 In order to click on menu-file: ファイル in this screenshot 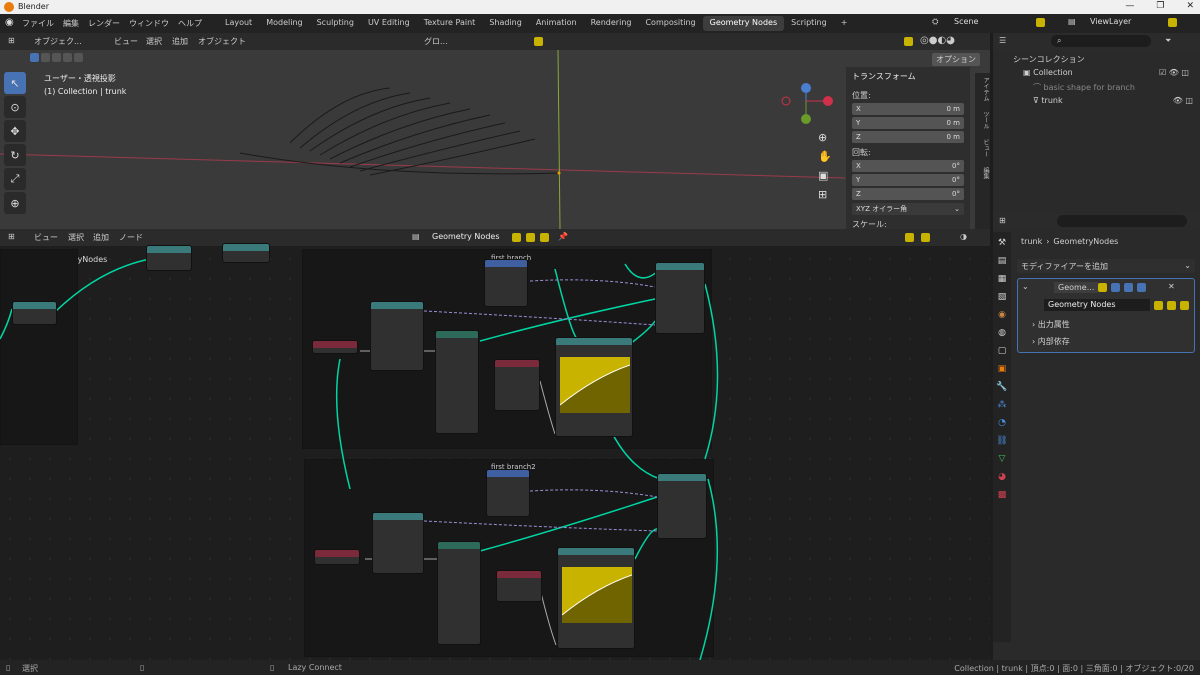, I will do `click(38, 23)`.